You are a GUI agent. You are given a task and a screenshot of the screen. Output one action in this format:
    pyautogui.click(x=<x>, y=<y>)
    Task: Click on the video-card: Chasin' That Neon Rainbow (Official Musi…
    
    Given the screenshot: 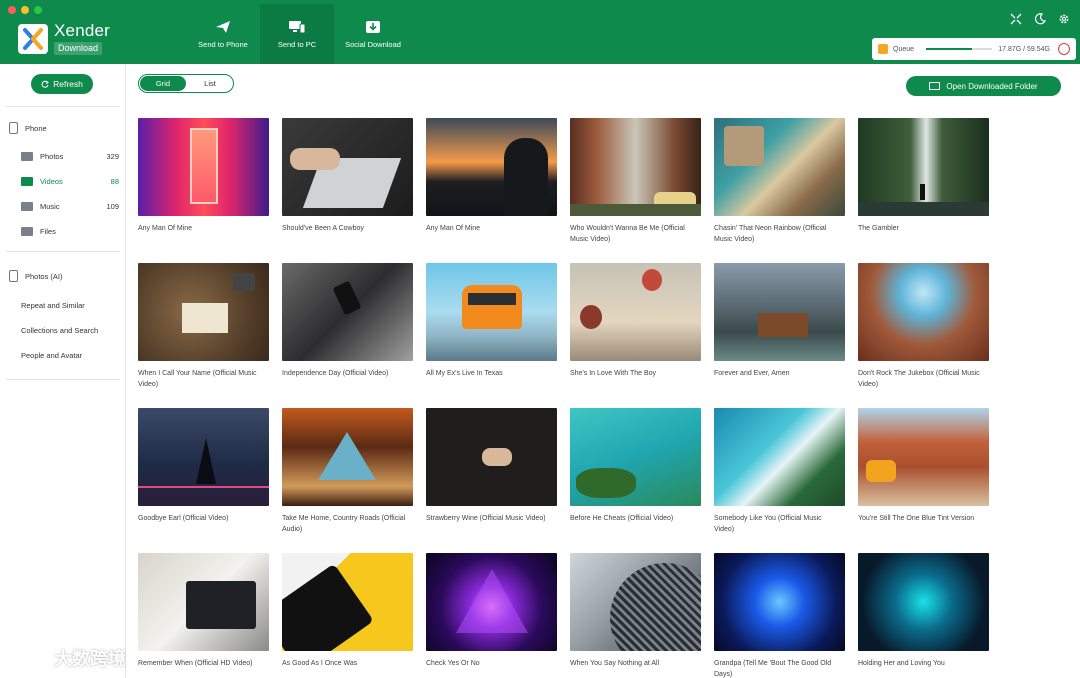 What is the action you would take?
    pyautogui.click(x=779, y=190)
    